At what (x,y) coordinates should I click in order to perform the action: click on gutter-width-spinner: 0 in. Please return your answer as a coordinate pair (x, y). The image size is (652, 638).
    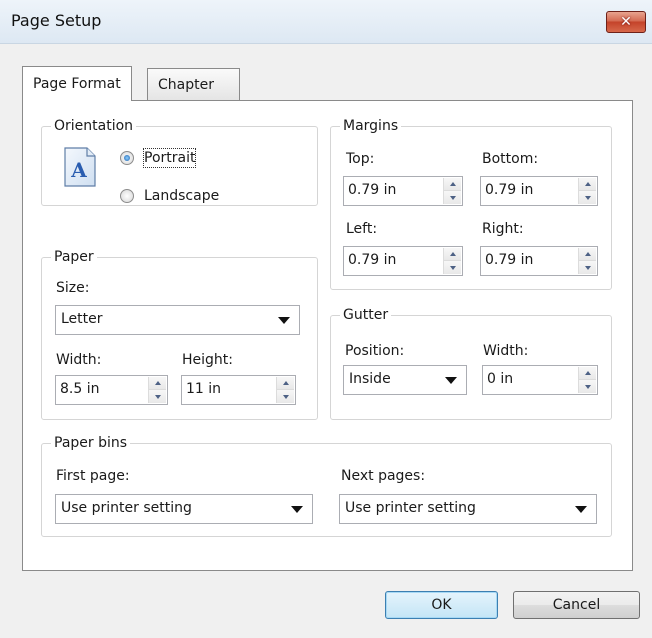
    Looking at the image, I should click on (540, 380).